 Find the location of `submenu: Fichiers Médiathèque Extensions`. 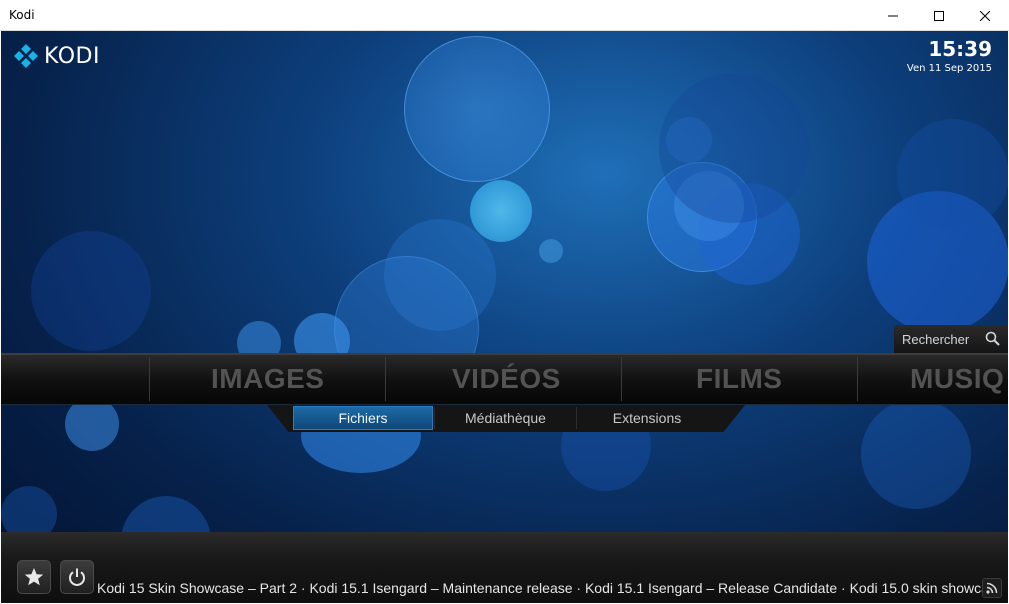

submenu: Fichiers Médiathèque Extensions is located at coordinates (506, 418).